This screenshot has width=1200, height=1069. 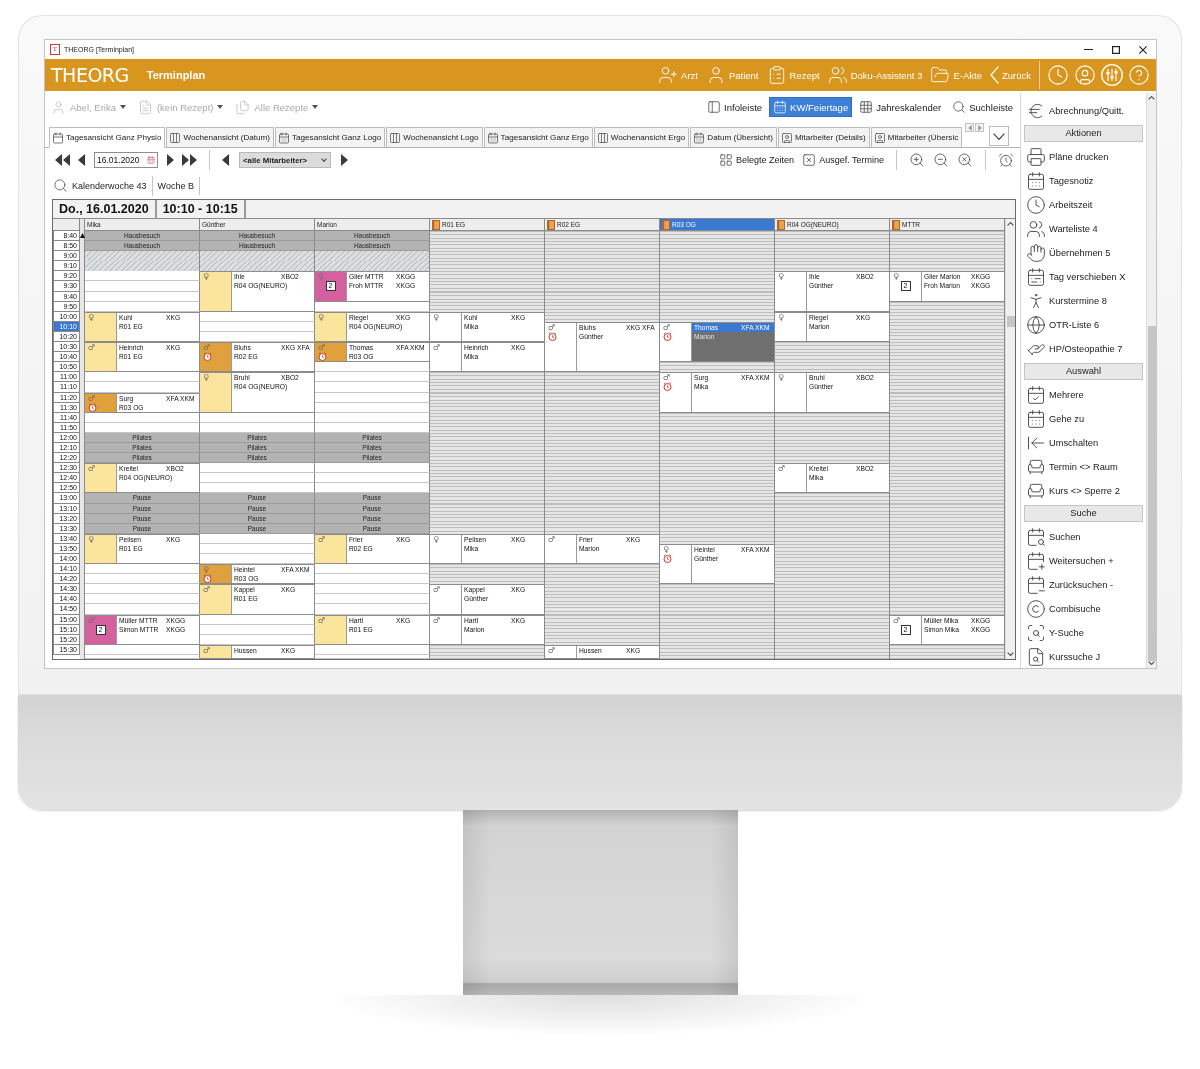 What do you see at coordinates (1006, 160) in the screenshot?
I see `alarm-button` at bounding box center [1006, 160].